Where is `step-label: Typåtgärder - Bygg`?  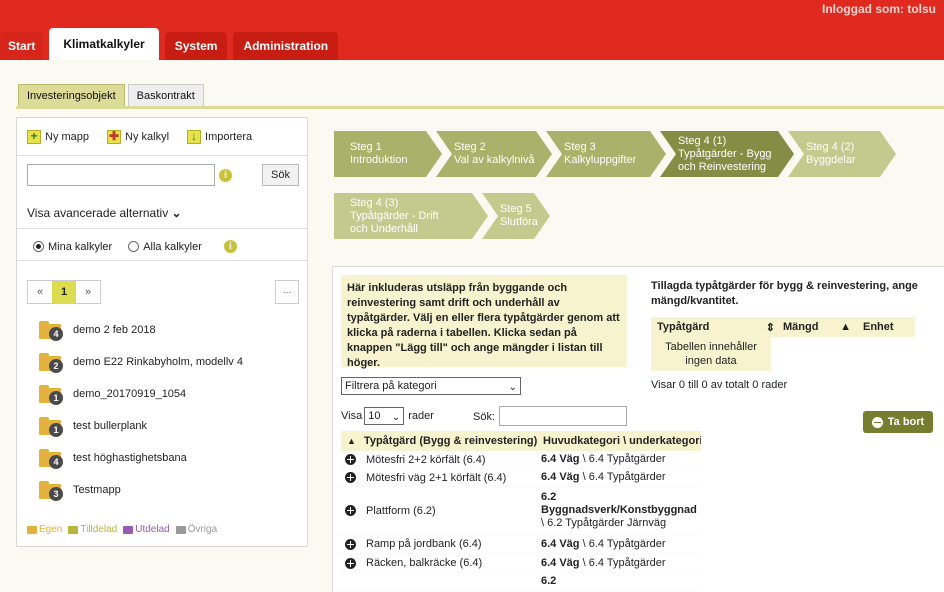 step-label: Typåtgärder - Bygg is located at coordinates (725, 153).